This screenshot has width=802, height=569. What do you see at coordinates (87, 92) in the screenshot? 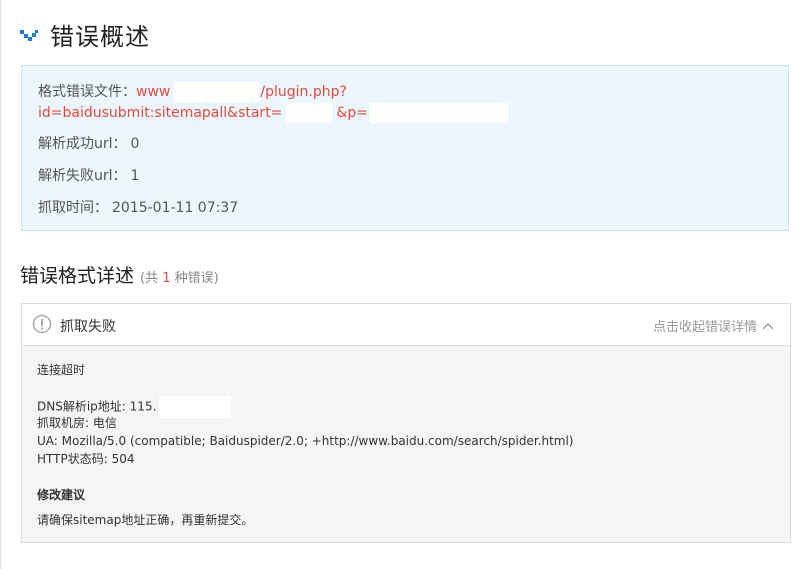
I see `file-label: 格式错误文件：` at bounding box center [87, 92].